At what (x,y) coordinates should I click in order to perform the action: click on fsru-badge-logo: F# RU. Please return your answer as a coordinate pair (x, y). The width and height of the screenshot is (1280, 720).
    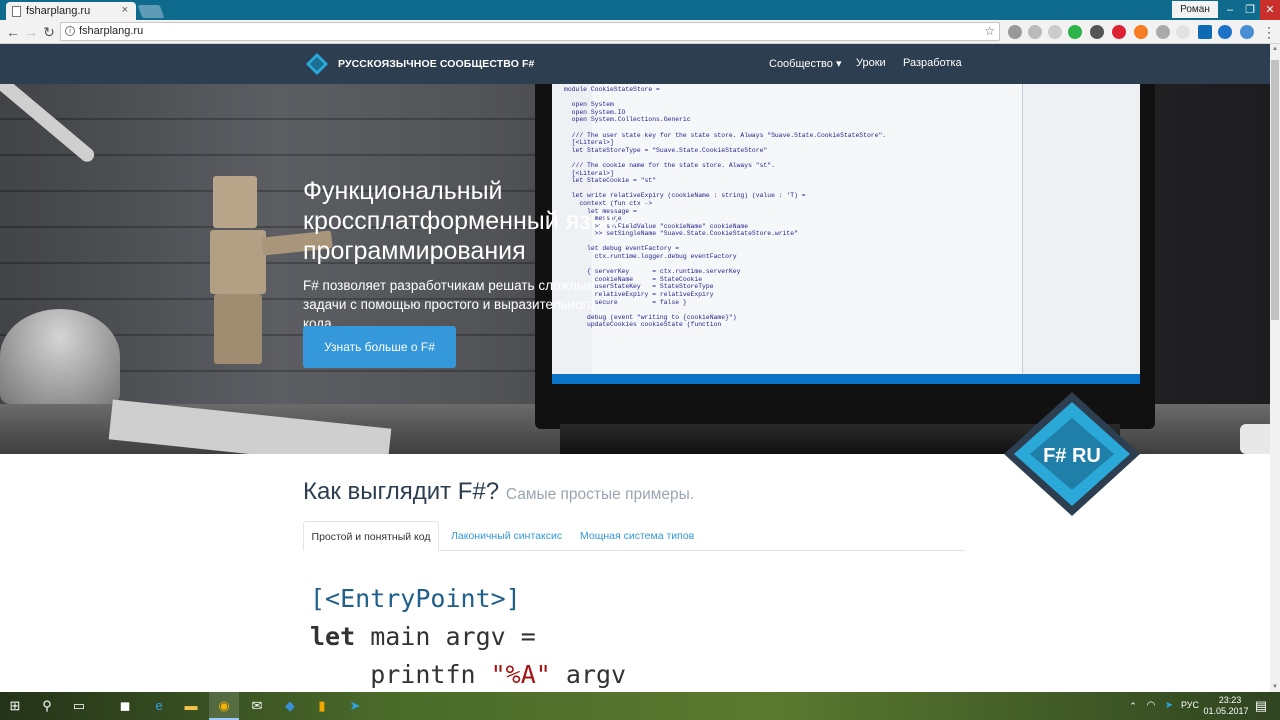
    Looking at the image, I should click on (1072, 454).